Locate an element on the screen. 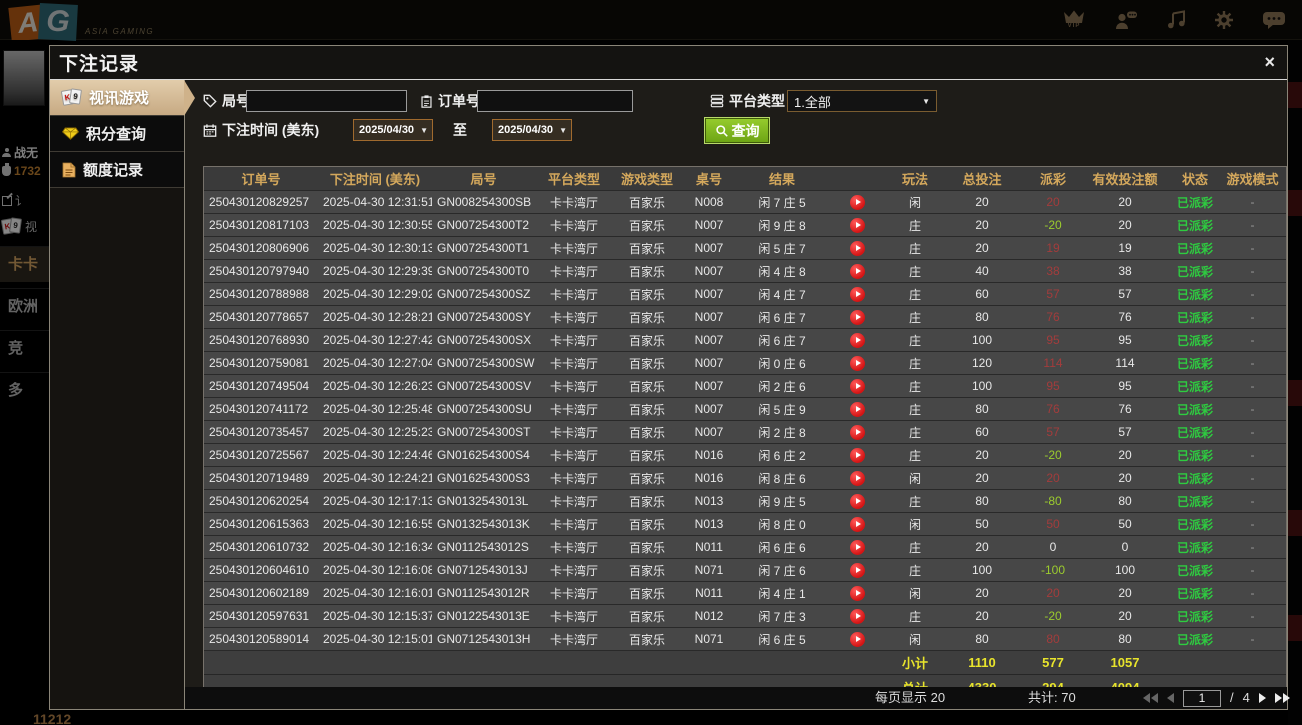 This screenshot has width=1302, height=725. prev-page-button is located at coordinates (1170, 698).